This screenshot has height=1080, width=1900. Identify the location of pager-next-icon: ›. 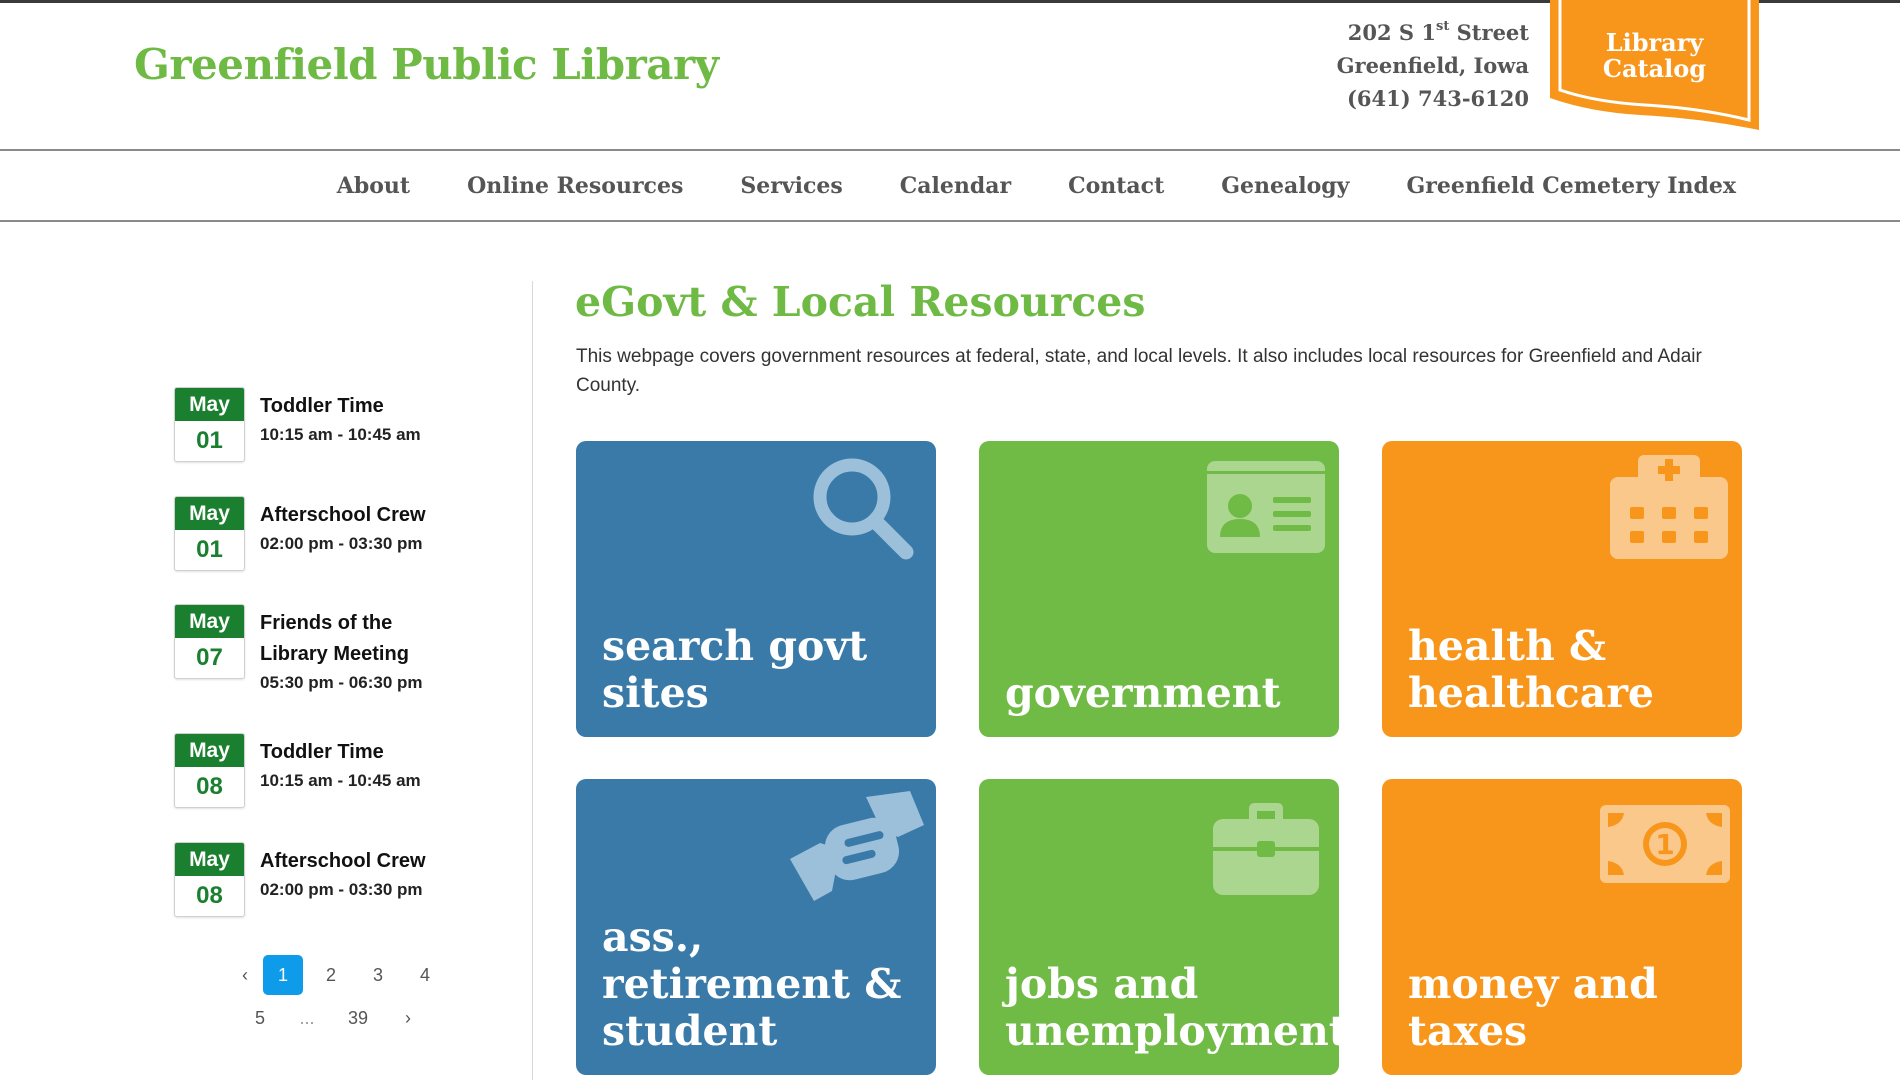
(408, 1018).